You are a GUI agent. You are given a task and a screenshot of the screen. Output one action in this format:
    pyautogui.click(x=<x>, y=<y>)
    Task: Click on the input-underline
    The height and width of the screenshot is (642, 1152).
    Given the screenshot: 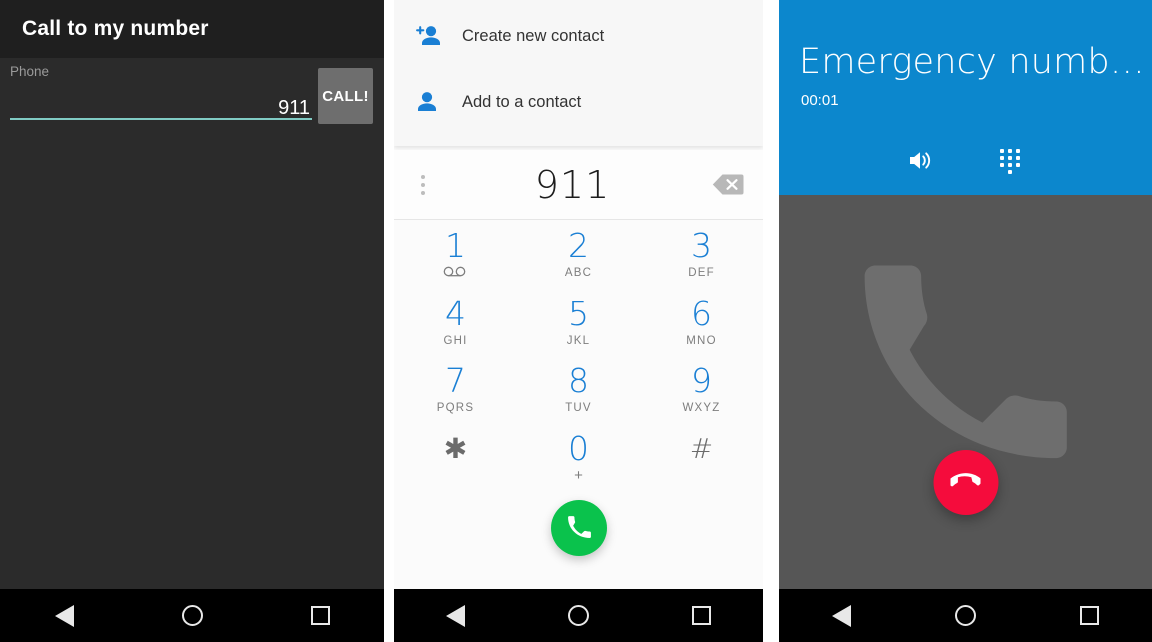 What is the action you would take?
    pyautogui.click(x=161, y=119)
    